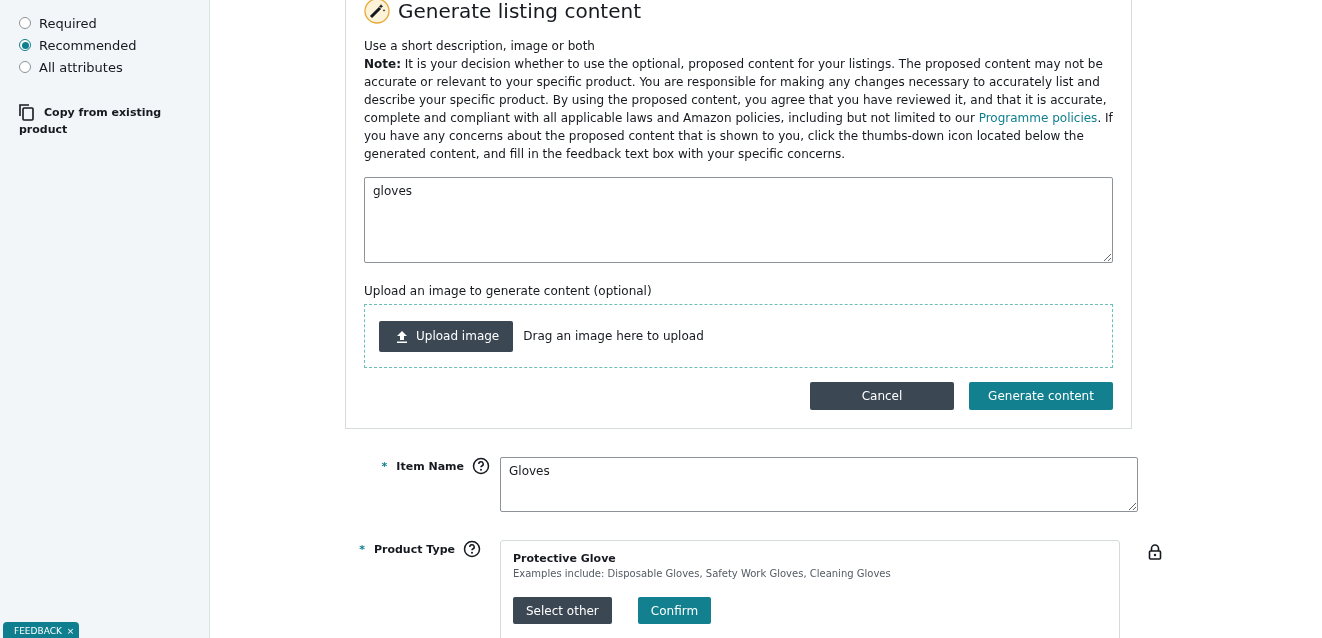 The height and width of the screenshot is (638, 1322). Describe the element at coordinates (738, 109) in the screenshot. I see `note-text: Note: It is your decision whether to use the optional, proposed content for your listings. The proposed content may not be accurate or relevant to your specific product. You are responsible for making any changes necessary to accurately list and describe your specific product. By using the proposed content, you agree that you have reviewed it, and that it is accurate, complete and compliant with all applicable laws and Amazon policies, including but not limited to our Programme policies. If you have any concerns about the proposed content that is shown to you, click the thumbs-down icon located below the generated content, and fill in the feedback text box with your specific concerns.` at that location.